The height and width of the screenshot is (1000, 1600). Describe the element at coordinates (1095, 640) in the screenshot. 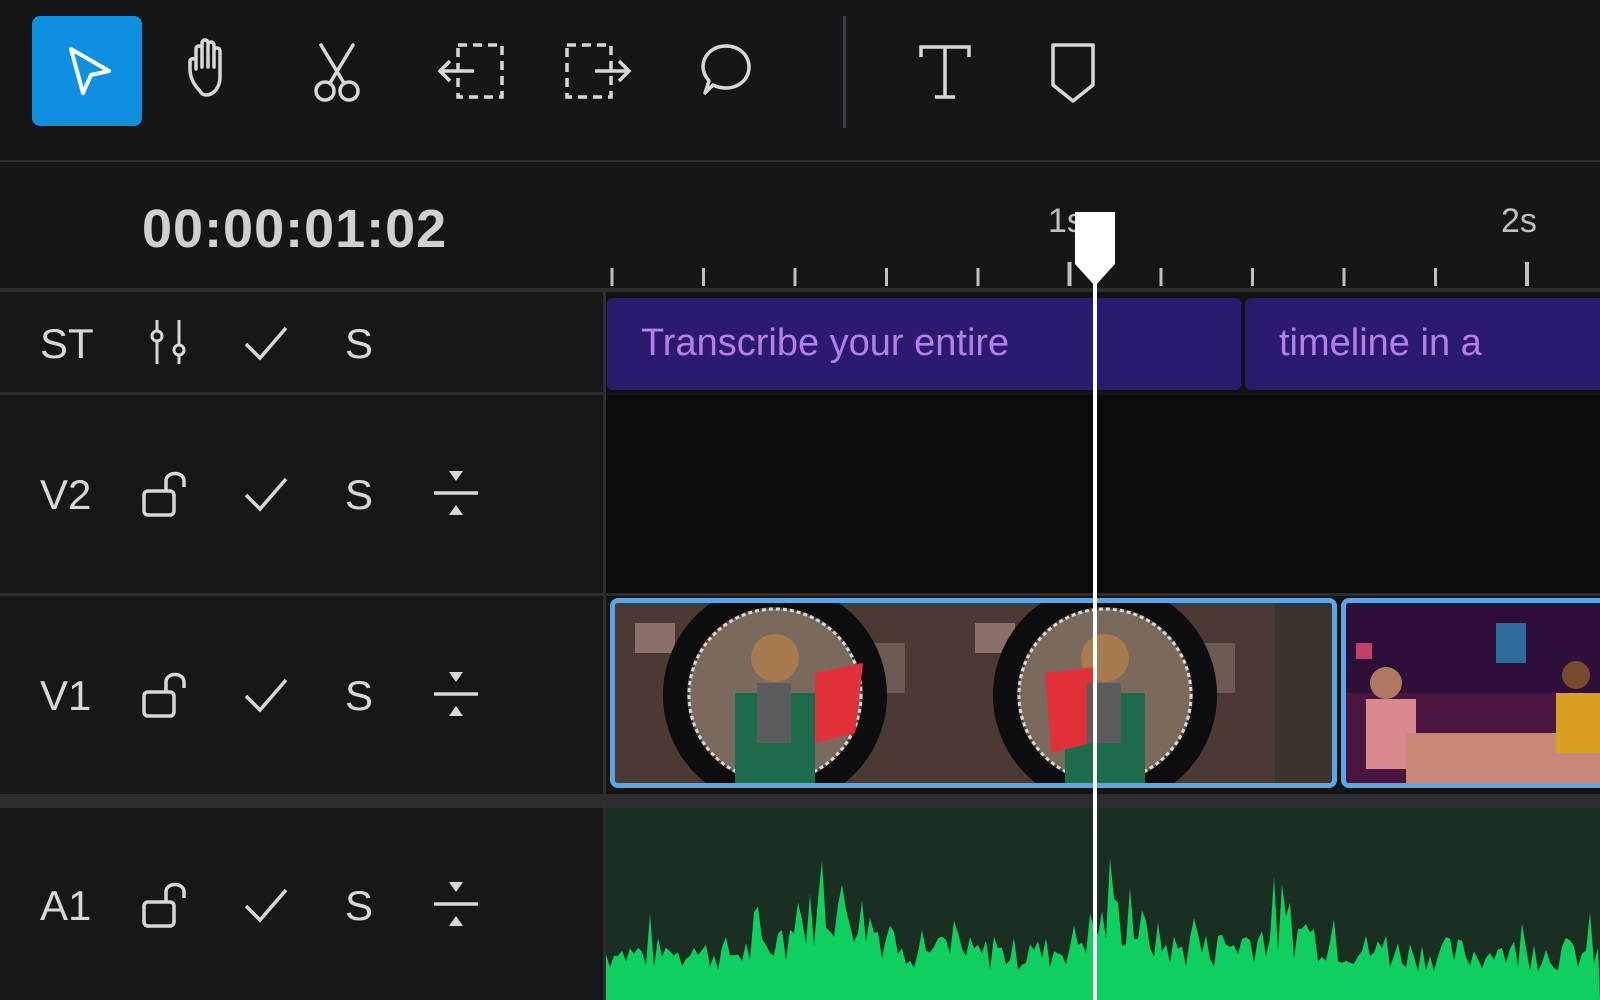

I see `playhead-line` at that location.